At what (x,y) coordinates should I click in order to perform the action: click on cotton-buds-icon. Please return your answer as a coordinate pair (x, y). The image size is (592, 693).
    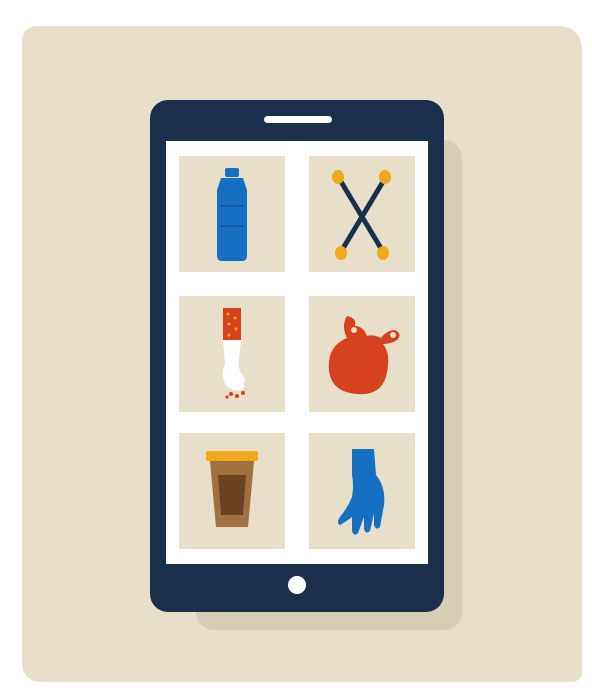
    Looking at the image, I should click on (361, 215).